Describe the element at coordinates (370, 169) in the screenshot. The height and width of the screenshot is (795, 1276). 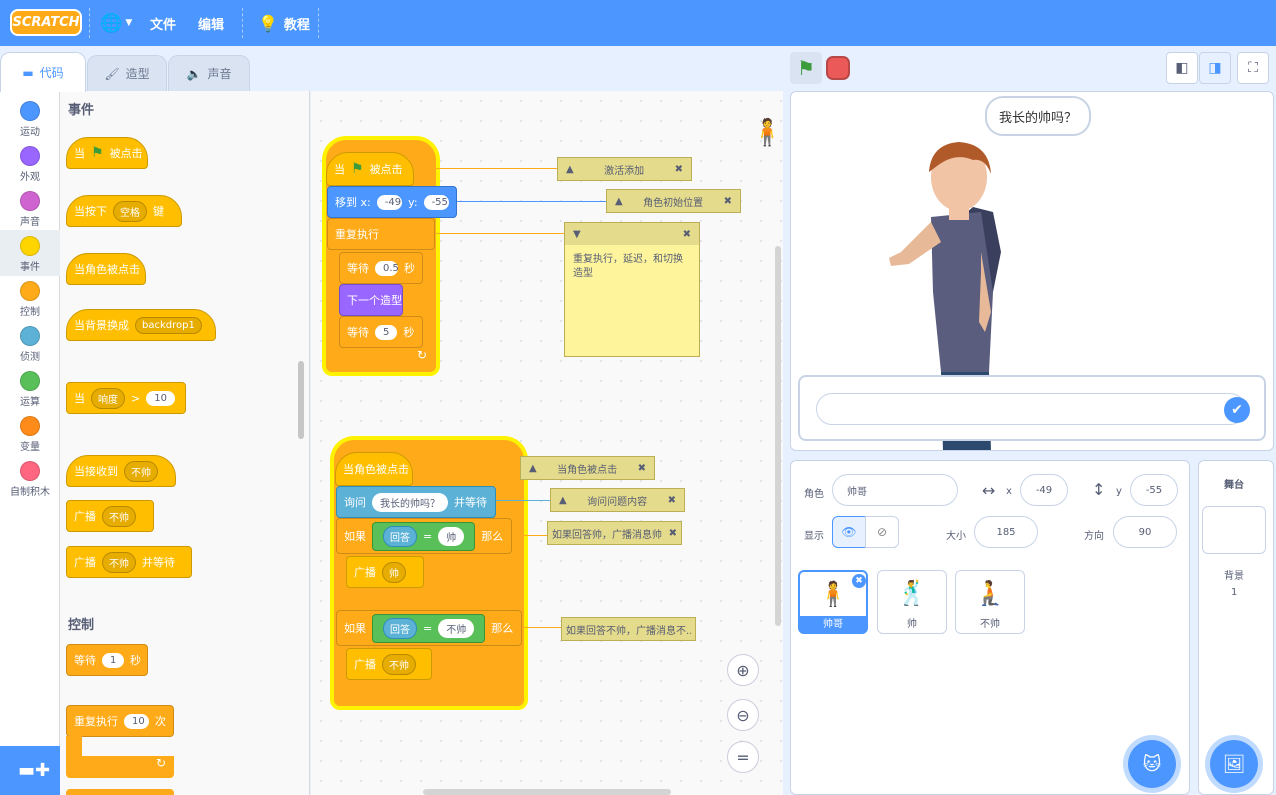
I see `script1-when-flag: 当 ⚑ 被点击` at that location.